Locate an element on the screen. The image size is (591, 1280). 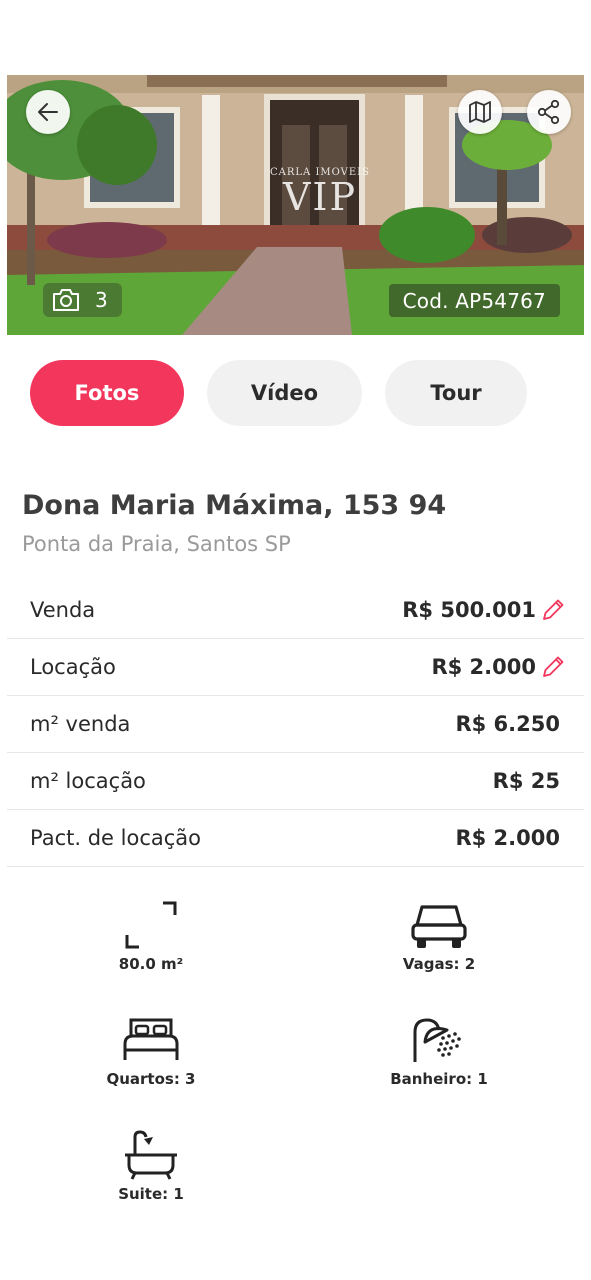
watermark: CARLA IMOVEIS VIP is located at coordinates (320, 191).